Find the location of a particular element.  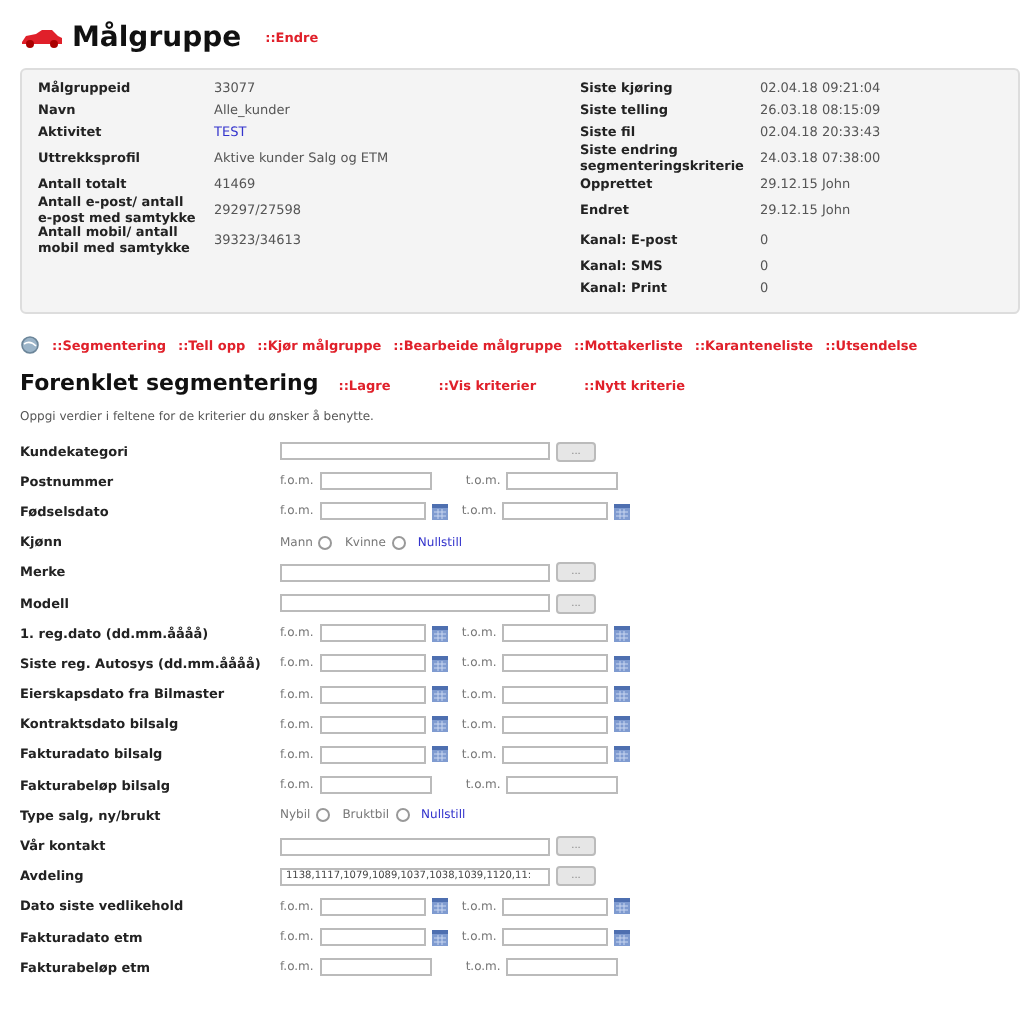

section-title: Forenklet segmentering is located at coordinates (169, 383).